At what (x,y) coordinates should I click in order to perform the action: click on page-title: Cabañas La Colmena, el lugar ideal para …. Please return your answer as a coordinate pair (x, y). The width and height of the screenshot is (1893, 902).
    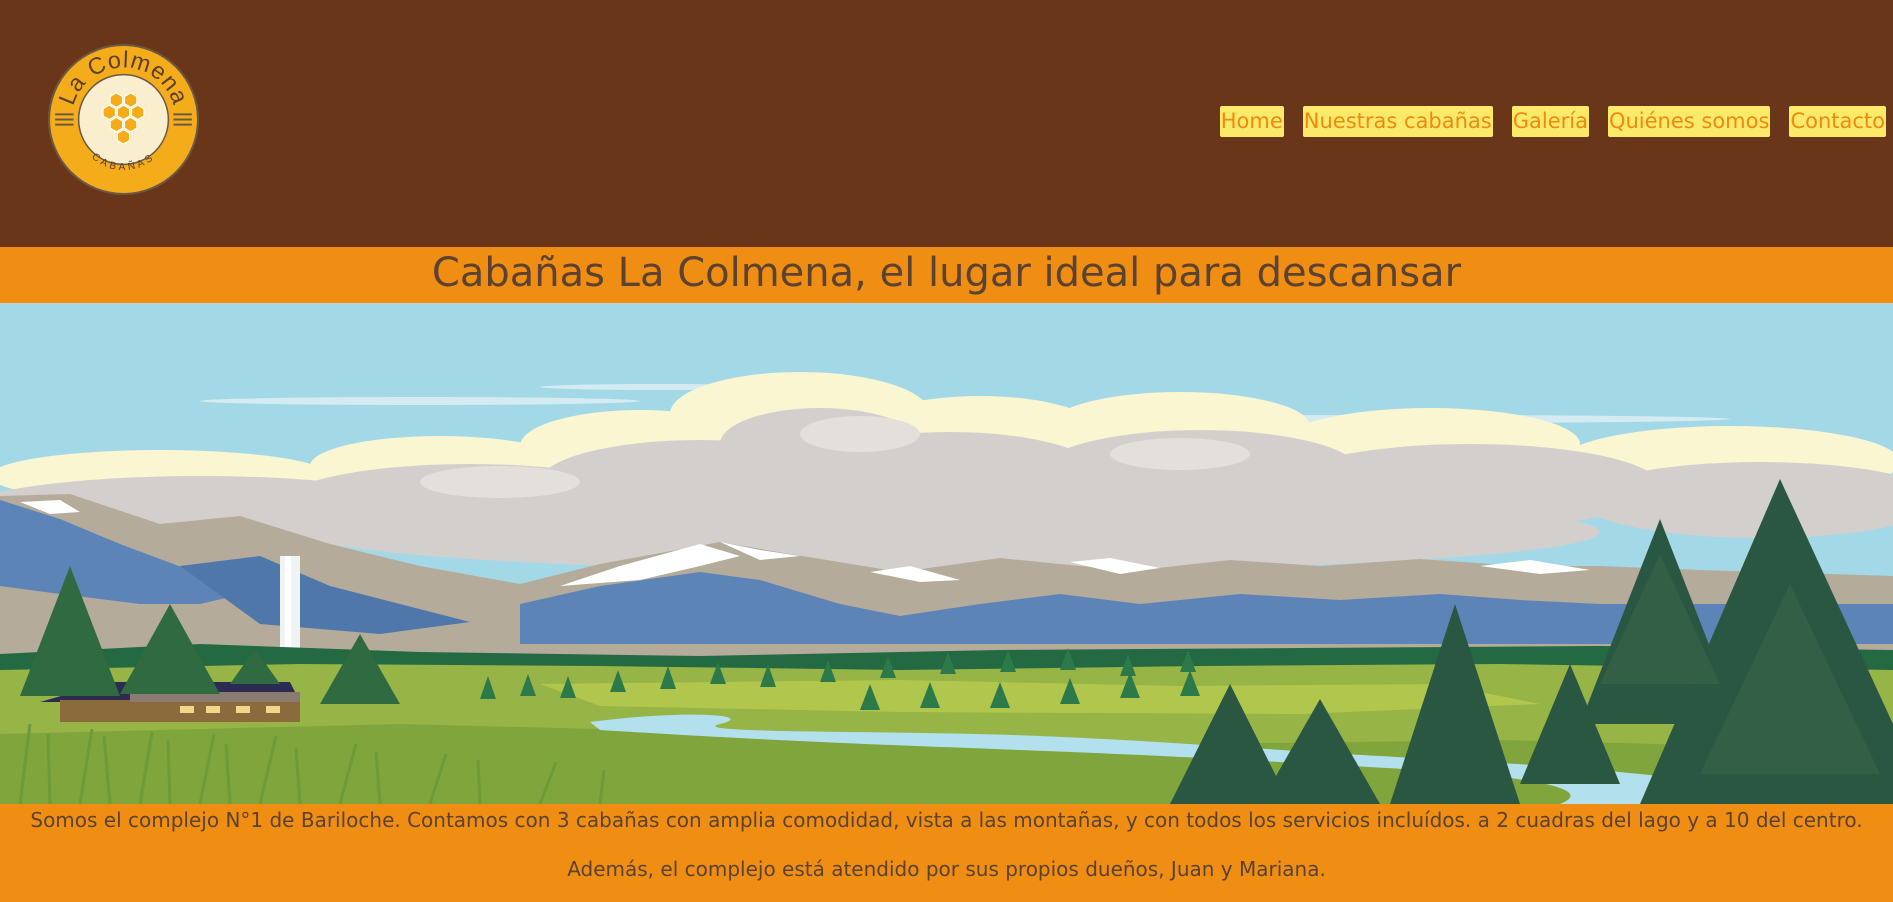
    Looking at the image, I should click on (946, 273).